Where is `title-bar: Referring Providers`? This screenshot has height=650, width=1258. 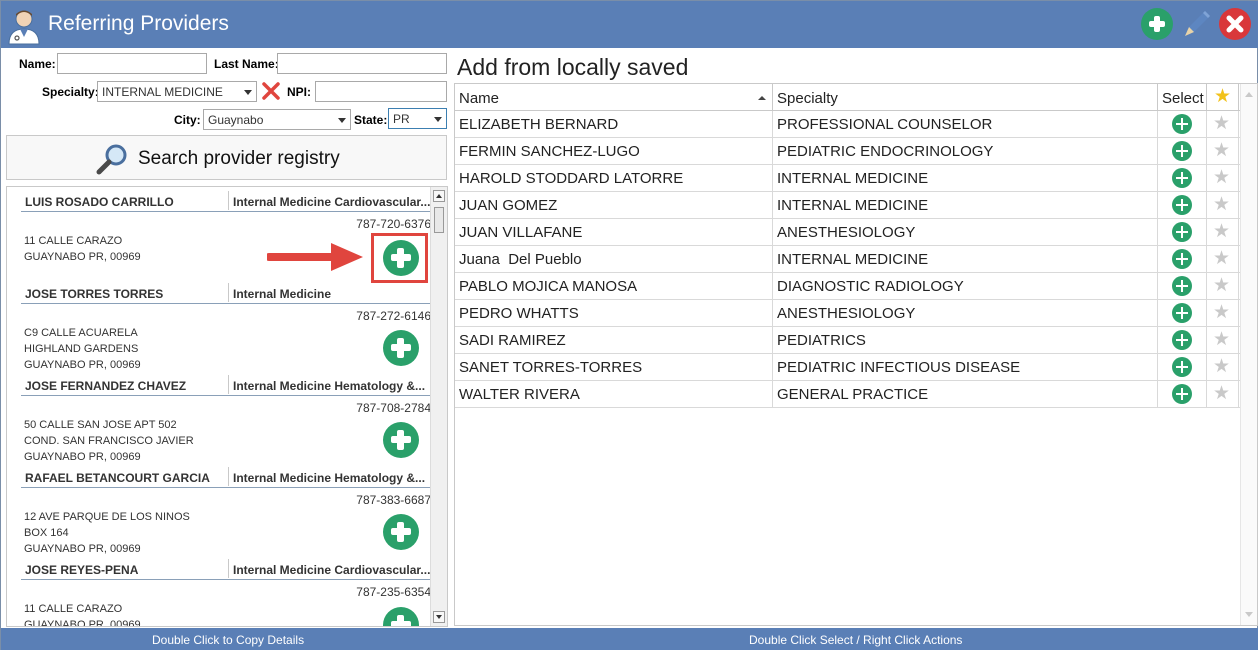 title-bar: Referring Providers is located at coordinates (629, 24).